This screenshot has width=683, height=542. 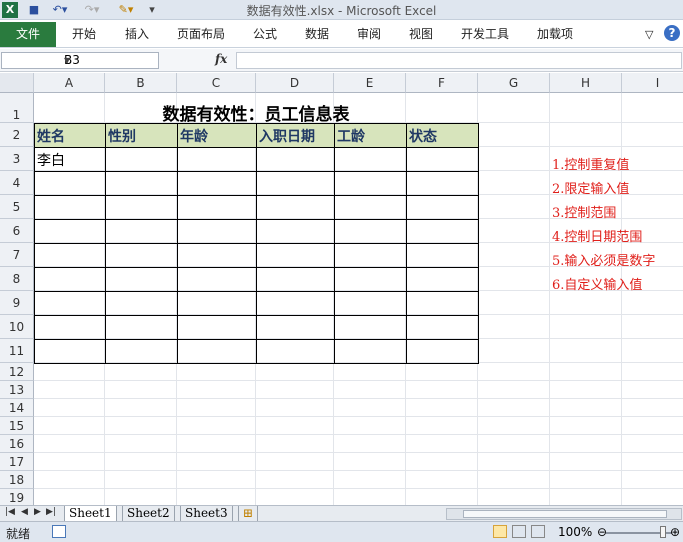 I want to click on horizontal-scrollbar, so click(x=564, y=514).